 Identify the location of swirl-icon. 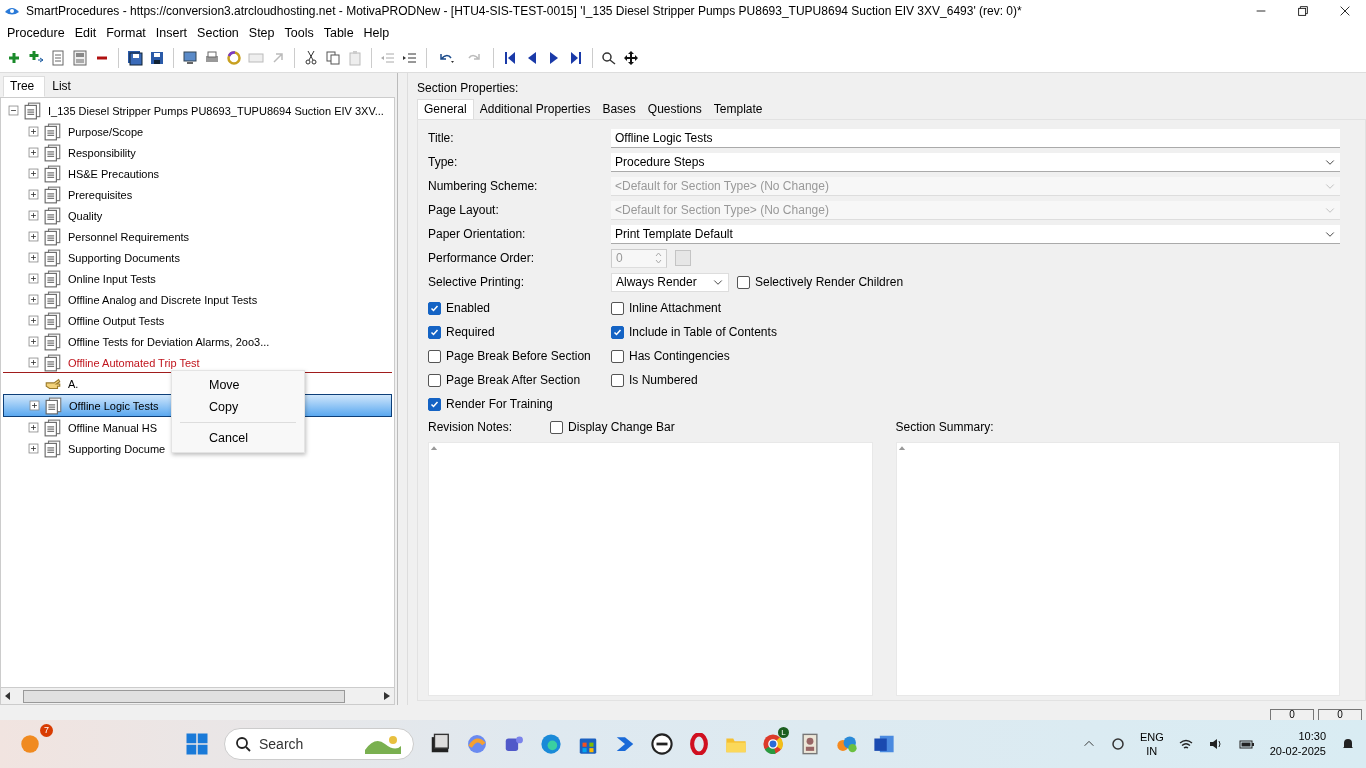
(477, 744).